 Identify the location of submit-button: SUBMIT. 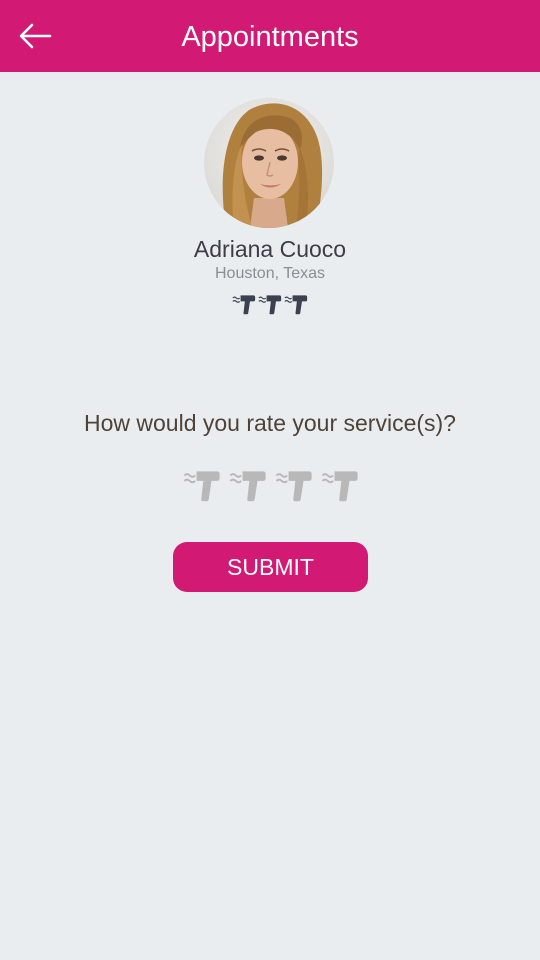
(270, 567).